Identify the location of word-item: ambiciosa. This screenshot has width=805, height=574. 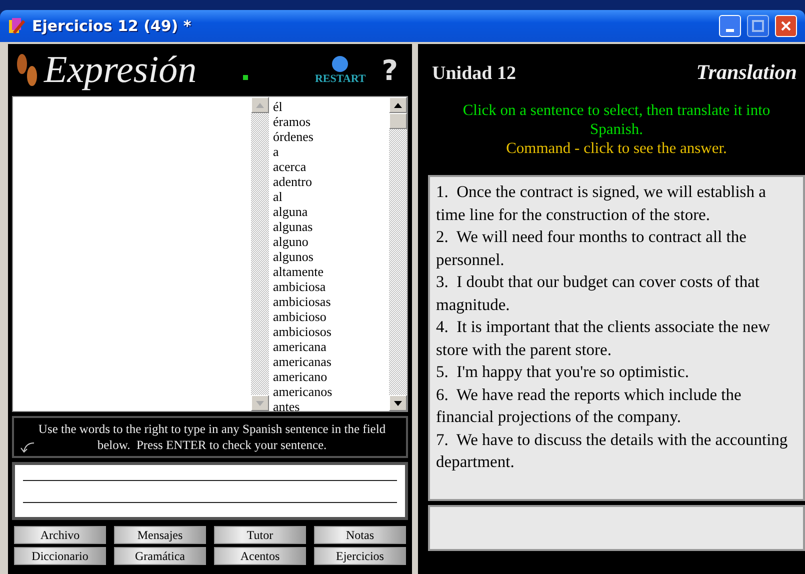
(329, 286).